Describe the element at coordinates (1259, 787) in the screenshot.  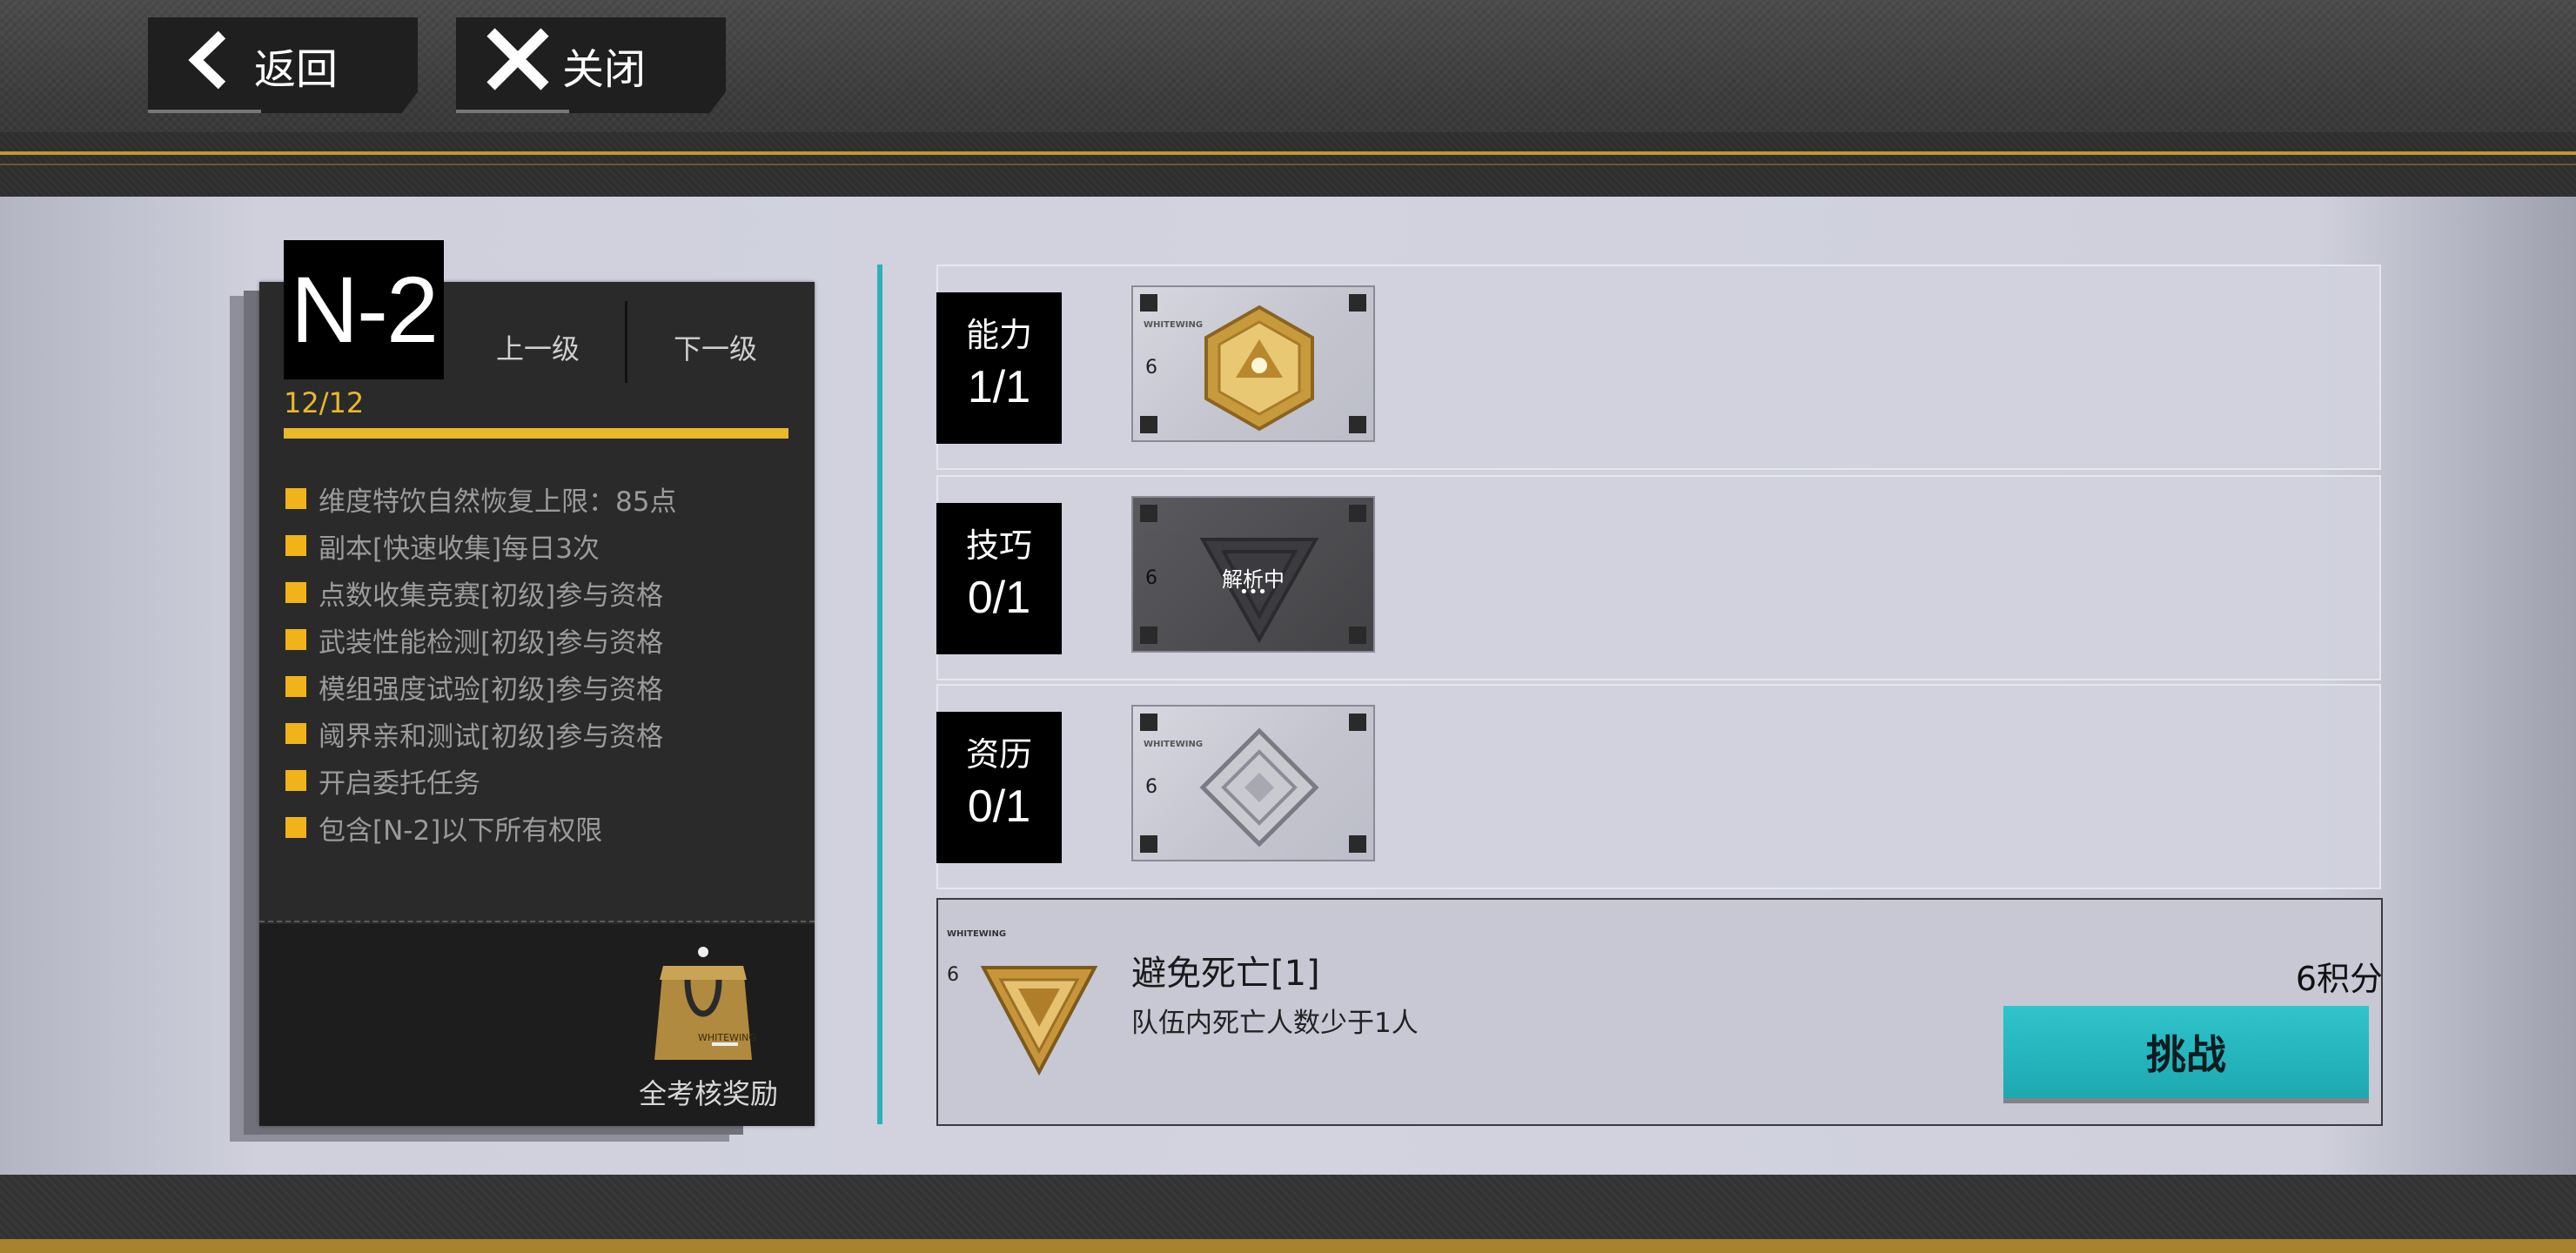
I see `silver-diamond-emblem-icon` at that location.